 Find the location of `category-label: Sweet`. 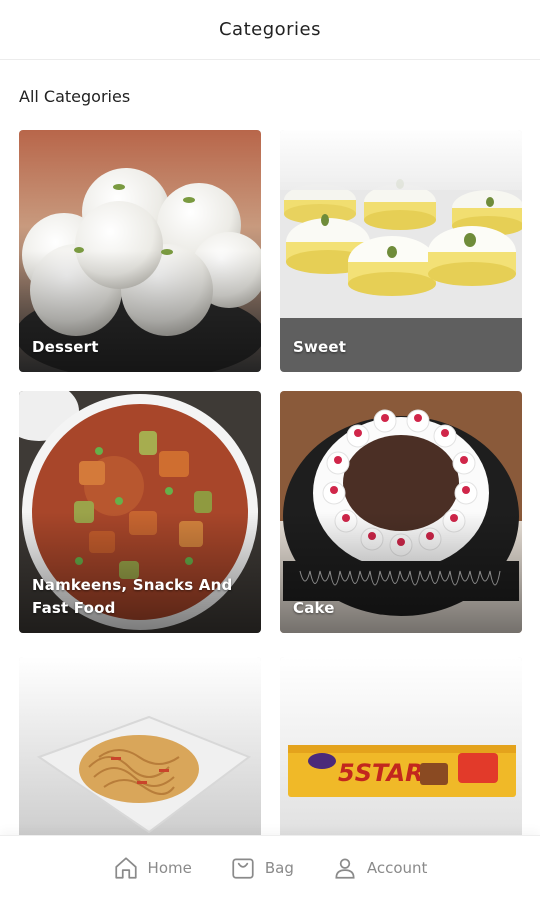

category-label: Sweet is located at coordinates (320, 347).